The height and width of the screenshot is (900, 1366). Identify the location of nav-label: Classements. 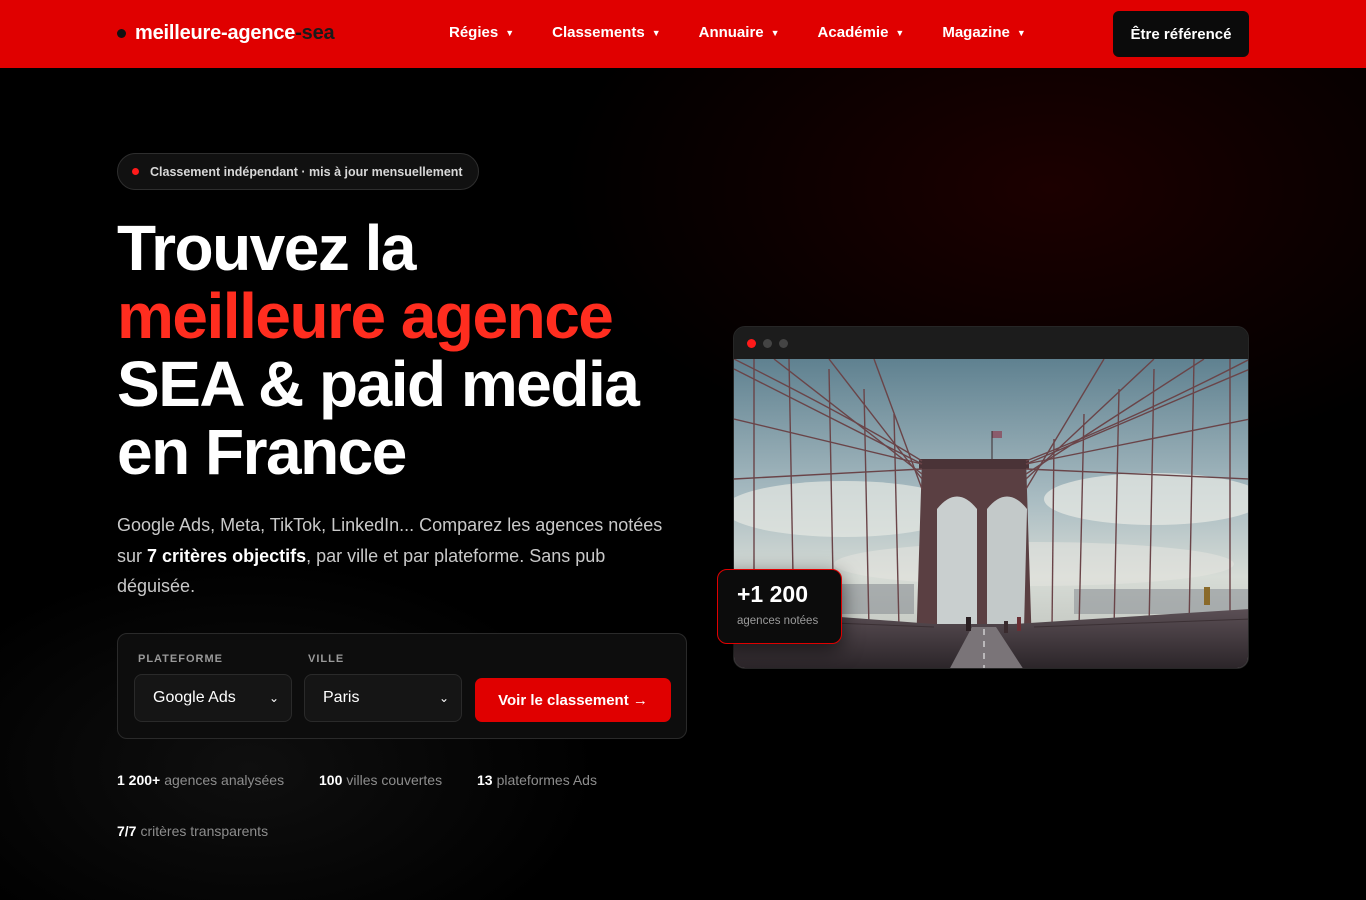
(598, 32).